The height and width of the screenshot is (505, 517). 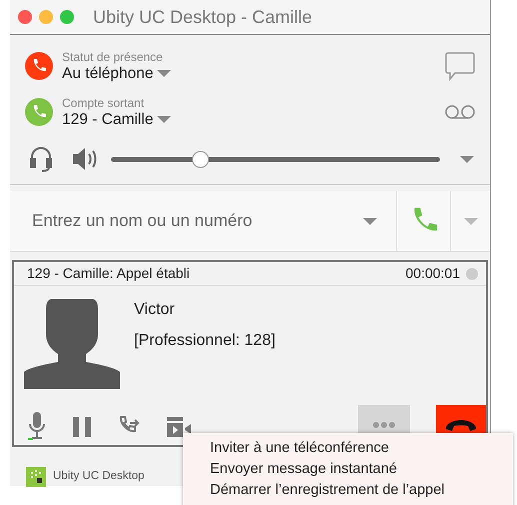 I want to click on dial-input-field: Entrez un nom ou un numéro, so click(x=177, y=221).